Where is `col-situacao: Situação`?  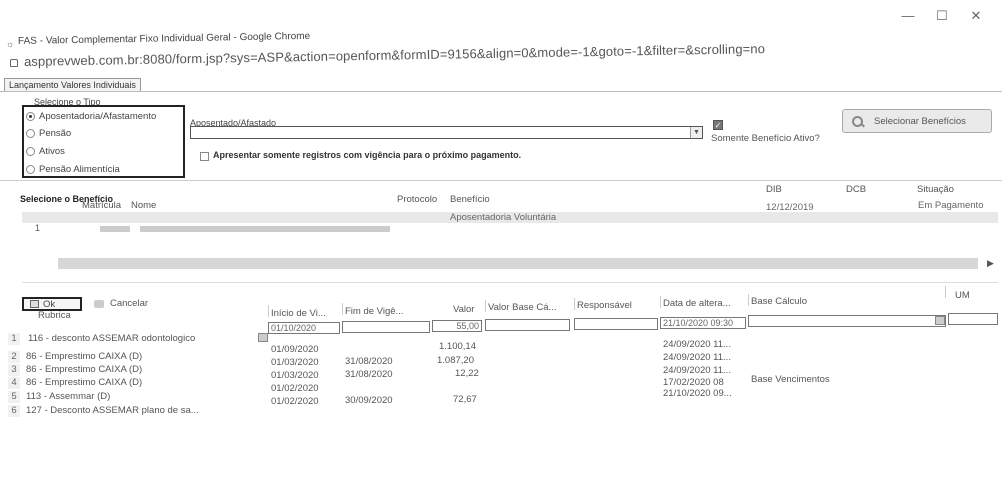
col-situacao: Situação is located at coordinates (935, 189).